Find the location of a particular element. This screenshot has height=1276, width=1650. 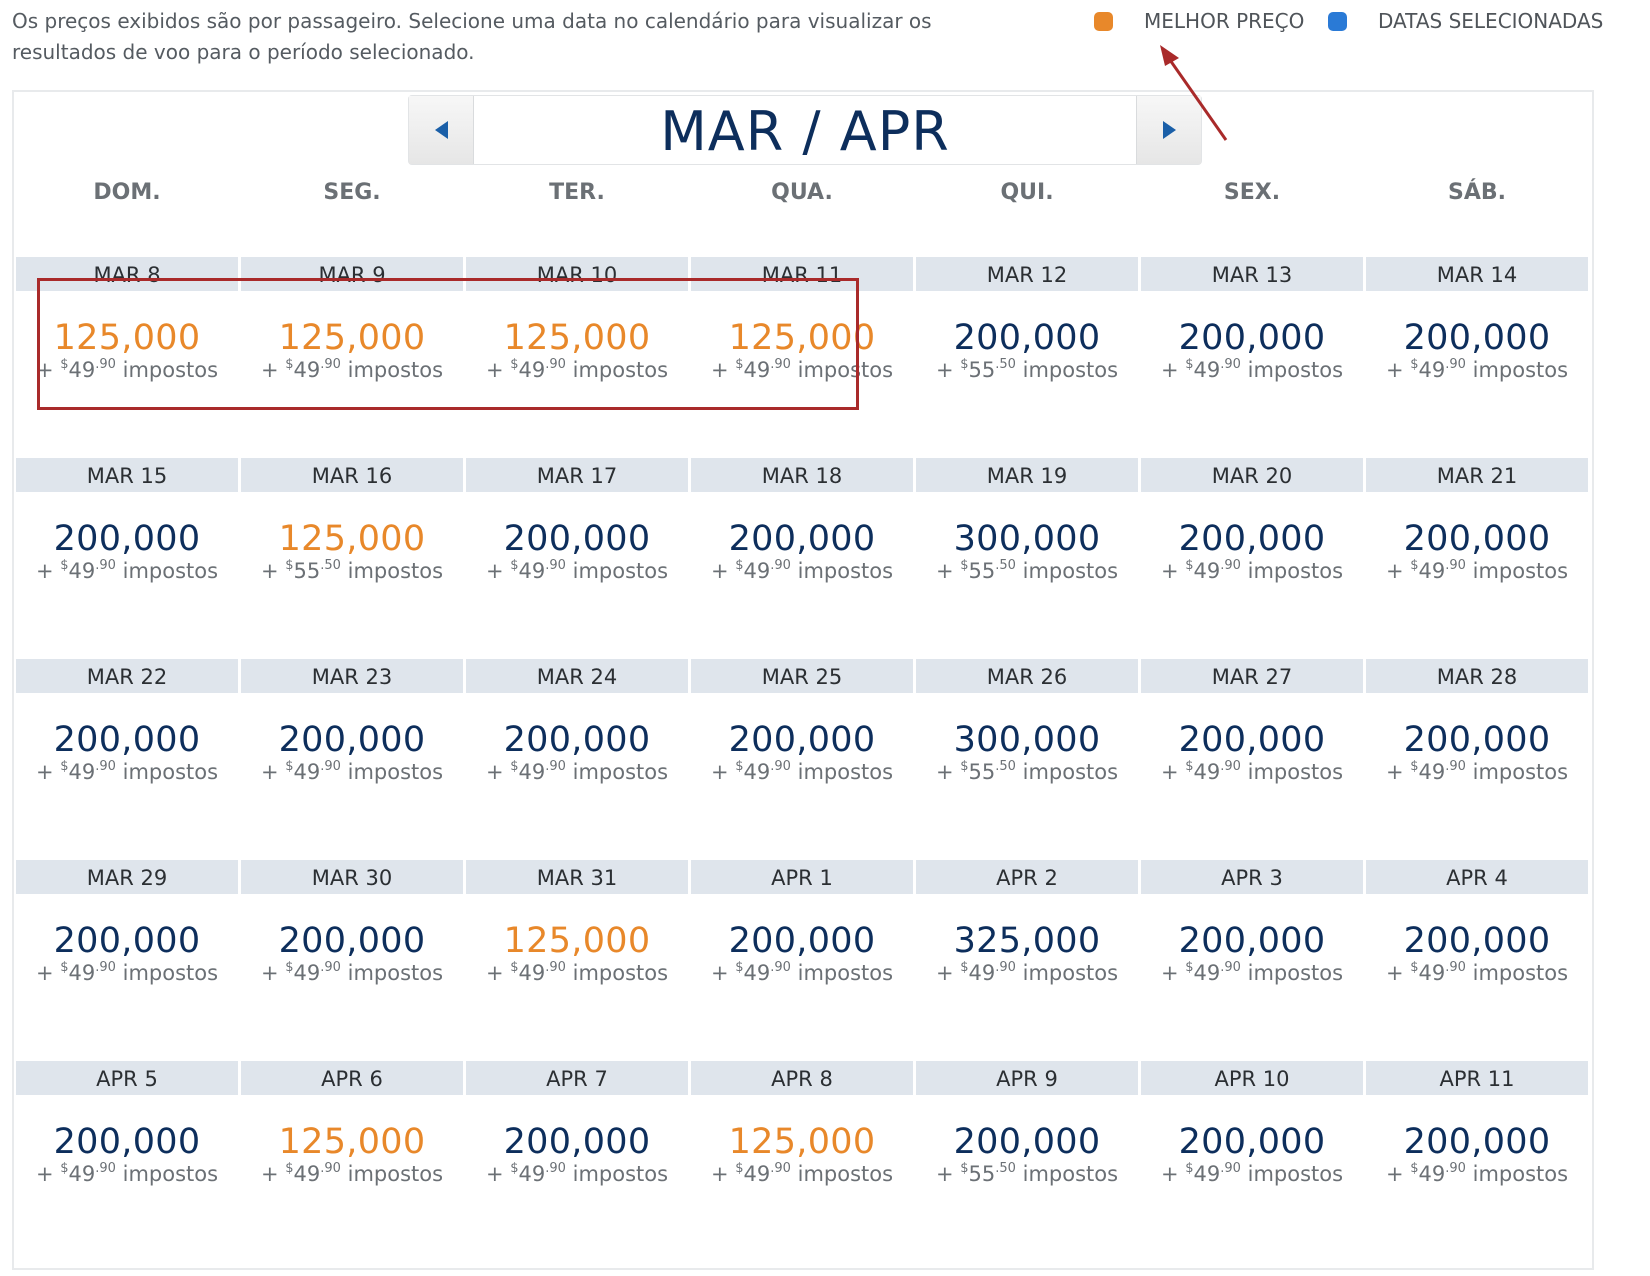

day-cell: MAR 26 300,000 + $55.50 impostos is located at coordinates (1027, 759).